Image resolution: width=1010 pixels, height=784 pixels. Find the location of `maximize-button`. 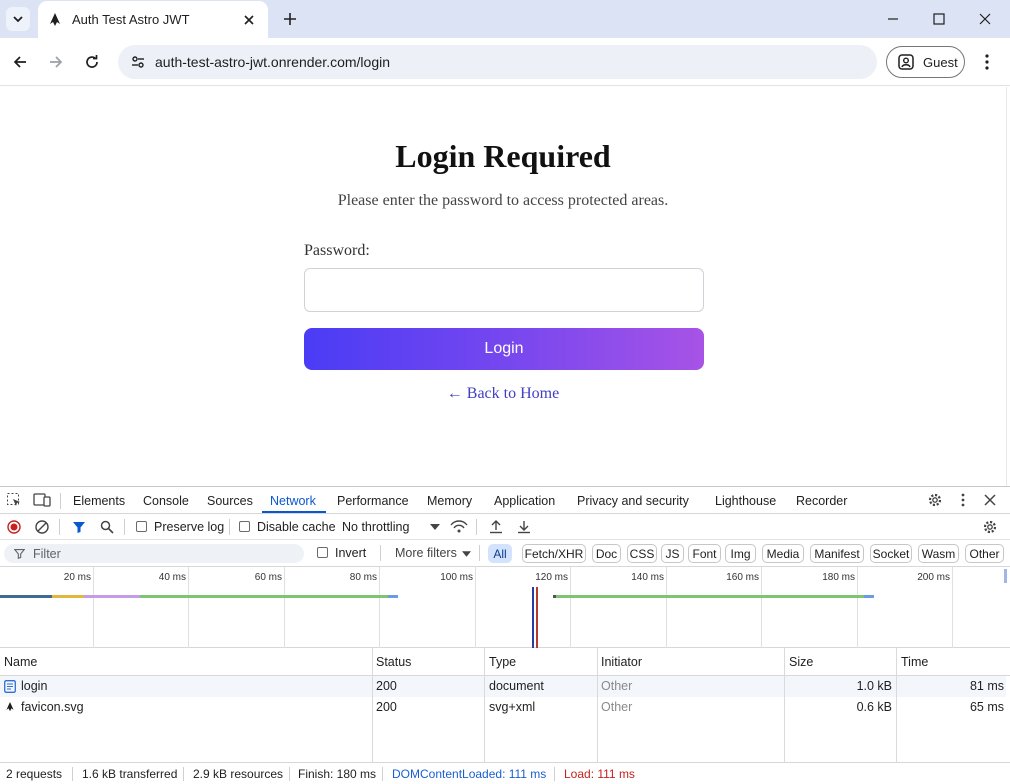

maximize-button is located at coordinates (939, 19).